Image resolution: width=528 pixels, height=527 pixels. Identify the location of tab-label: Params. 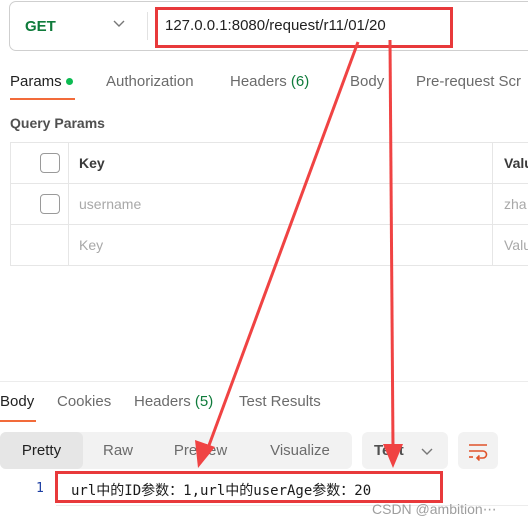
(36, 81).